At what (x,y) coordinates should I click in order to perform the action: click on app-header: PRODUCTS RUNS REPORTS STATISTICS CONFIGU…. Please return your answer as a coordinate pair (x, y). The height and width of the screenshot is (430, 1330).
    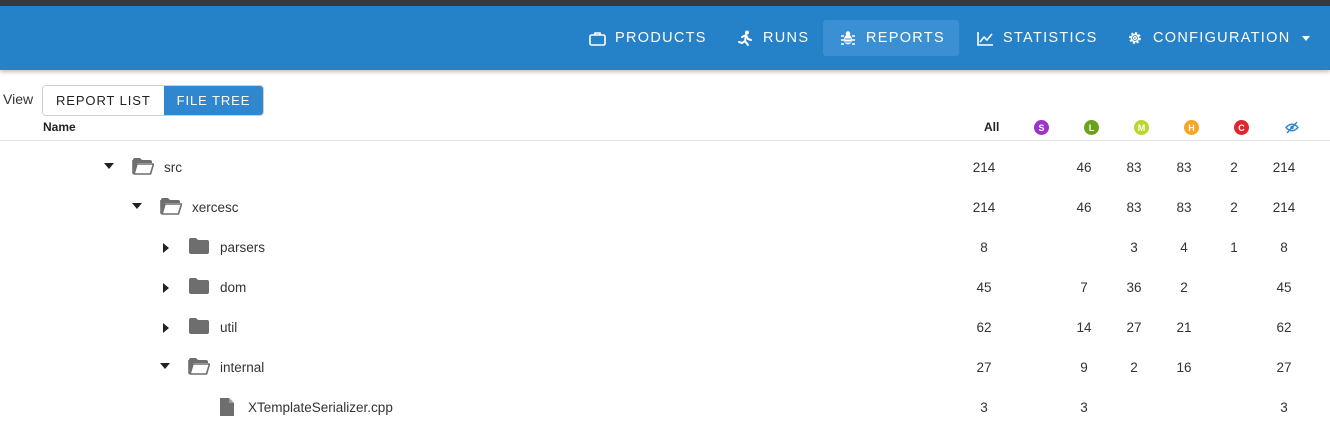
    Looking at the image, I should click on (665, 38).